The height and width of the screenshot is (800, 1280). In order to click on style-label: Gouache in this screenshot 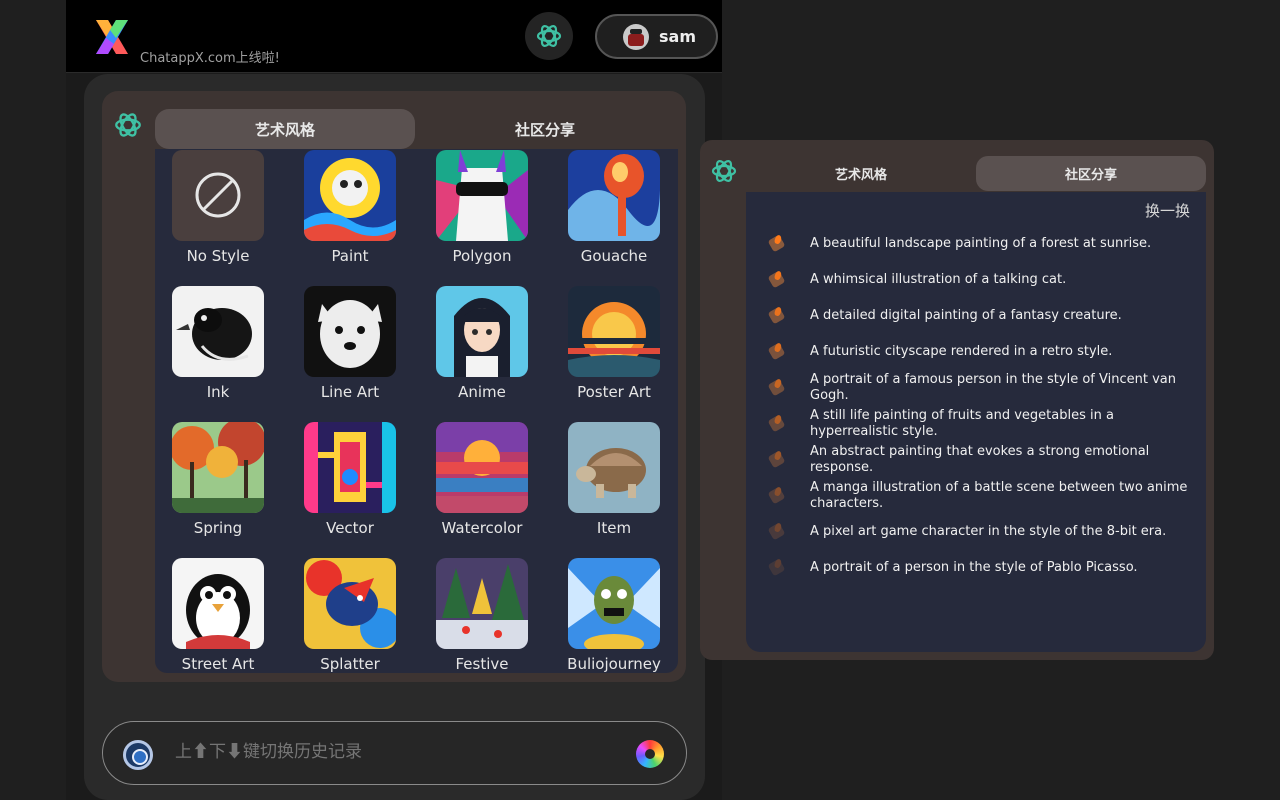, I will do `click(614, 256)`.